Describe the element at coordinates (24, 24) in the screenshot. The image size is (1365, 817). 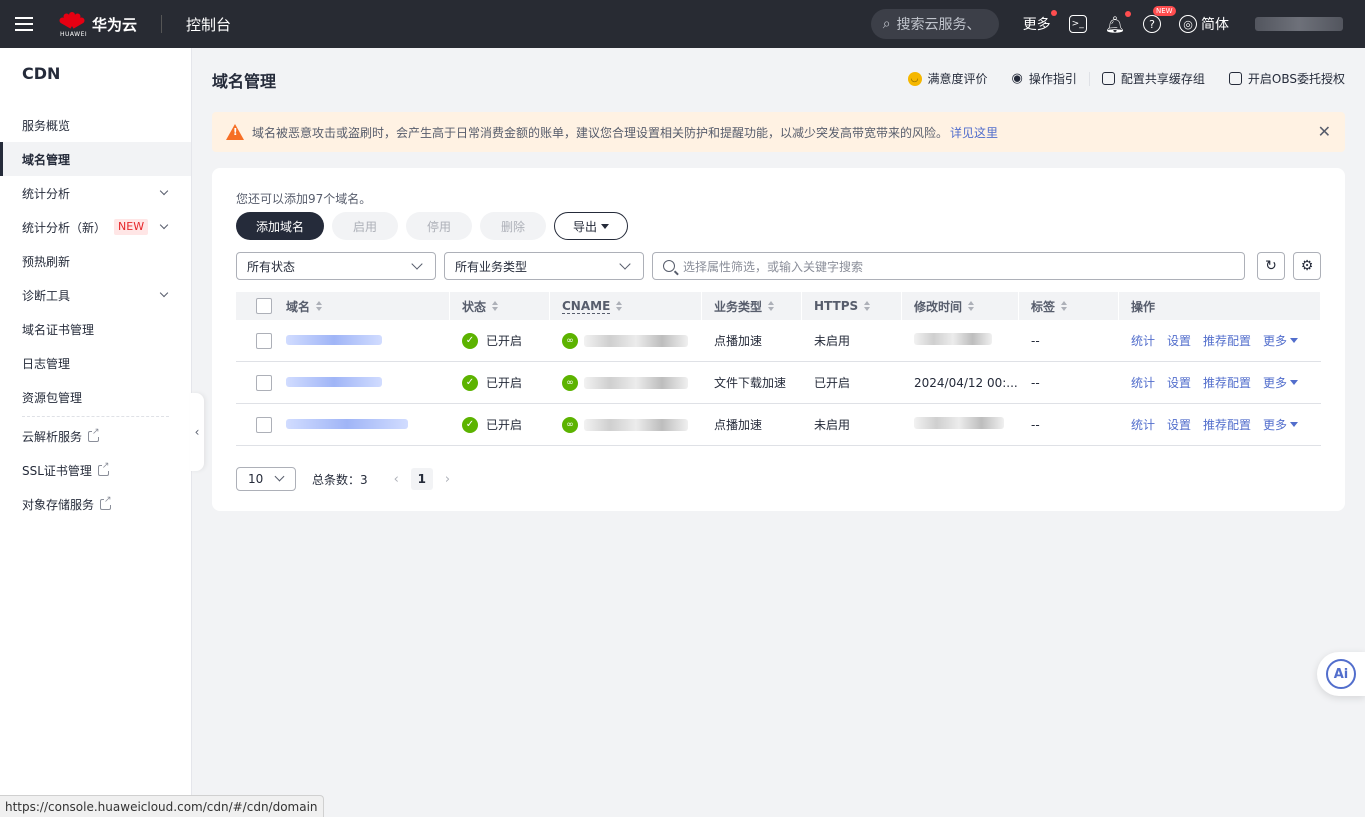
I see `menu-icon` at that location.